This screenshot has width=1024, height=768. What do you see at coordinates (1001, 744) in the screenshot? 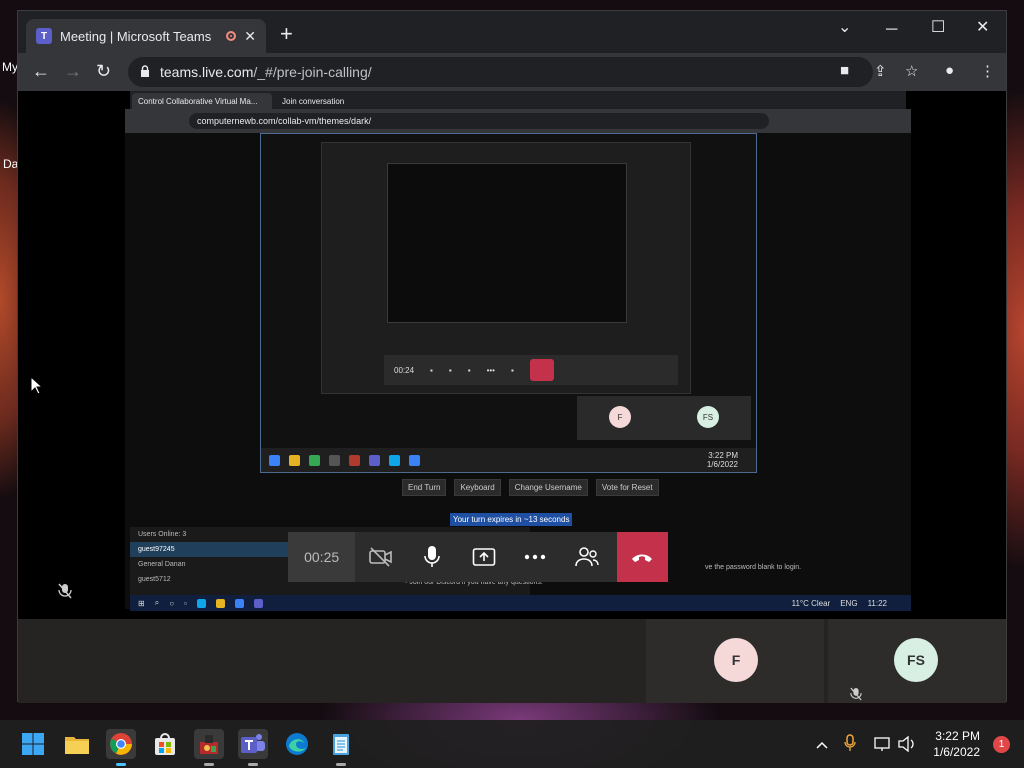
I see `notification-badge: 1` at bounding box center [1001, 744].